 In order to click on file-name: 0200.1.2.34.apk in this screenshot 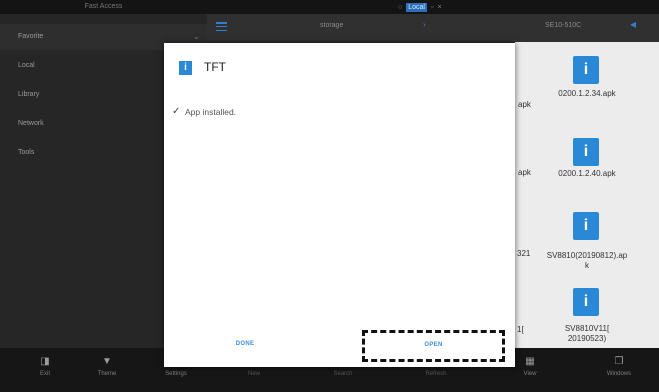, I will do `click(587, 93)`.